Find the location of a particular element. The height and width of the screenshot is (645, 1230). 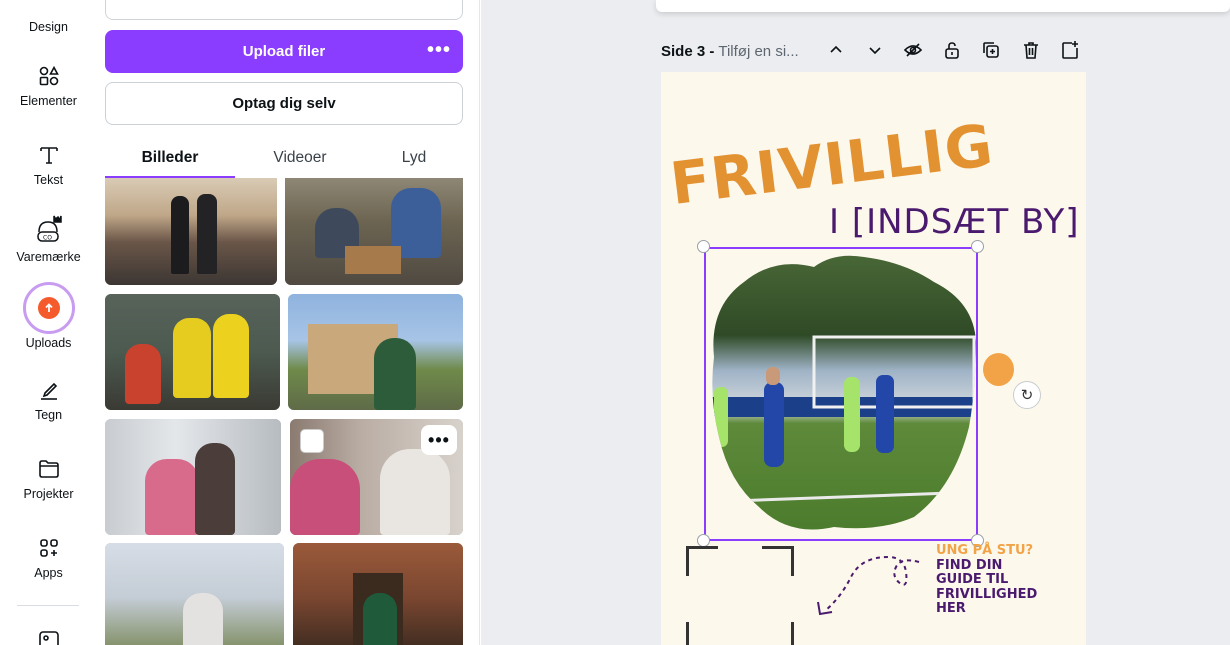

image-thumbnail: ••• is located at coordinates (376, 477).